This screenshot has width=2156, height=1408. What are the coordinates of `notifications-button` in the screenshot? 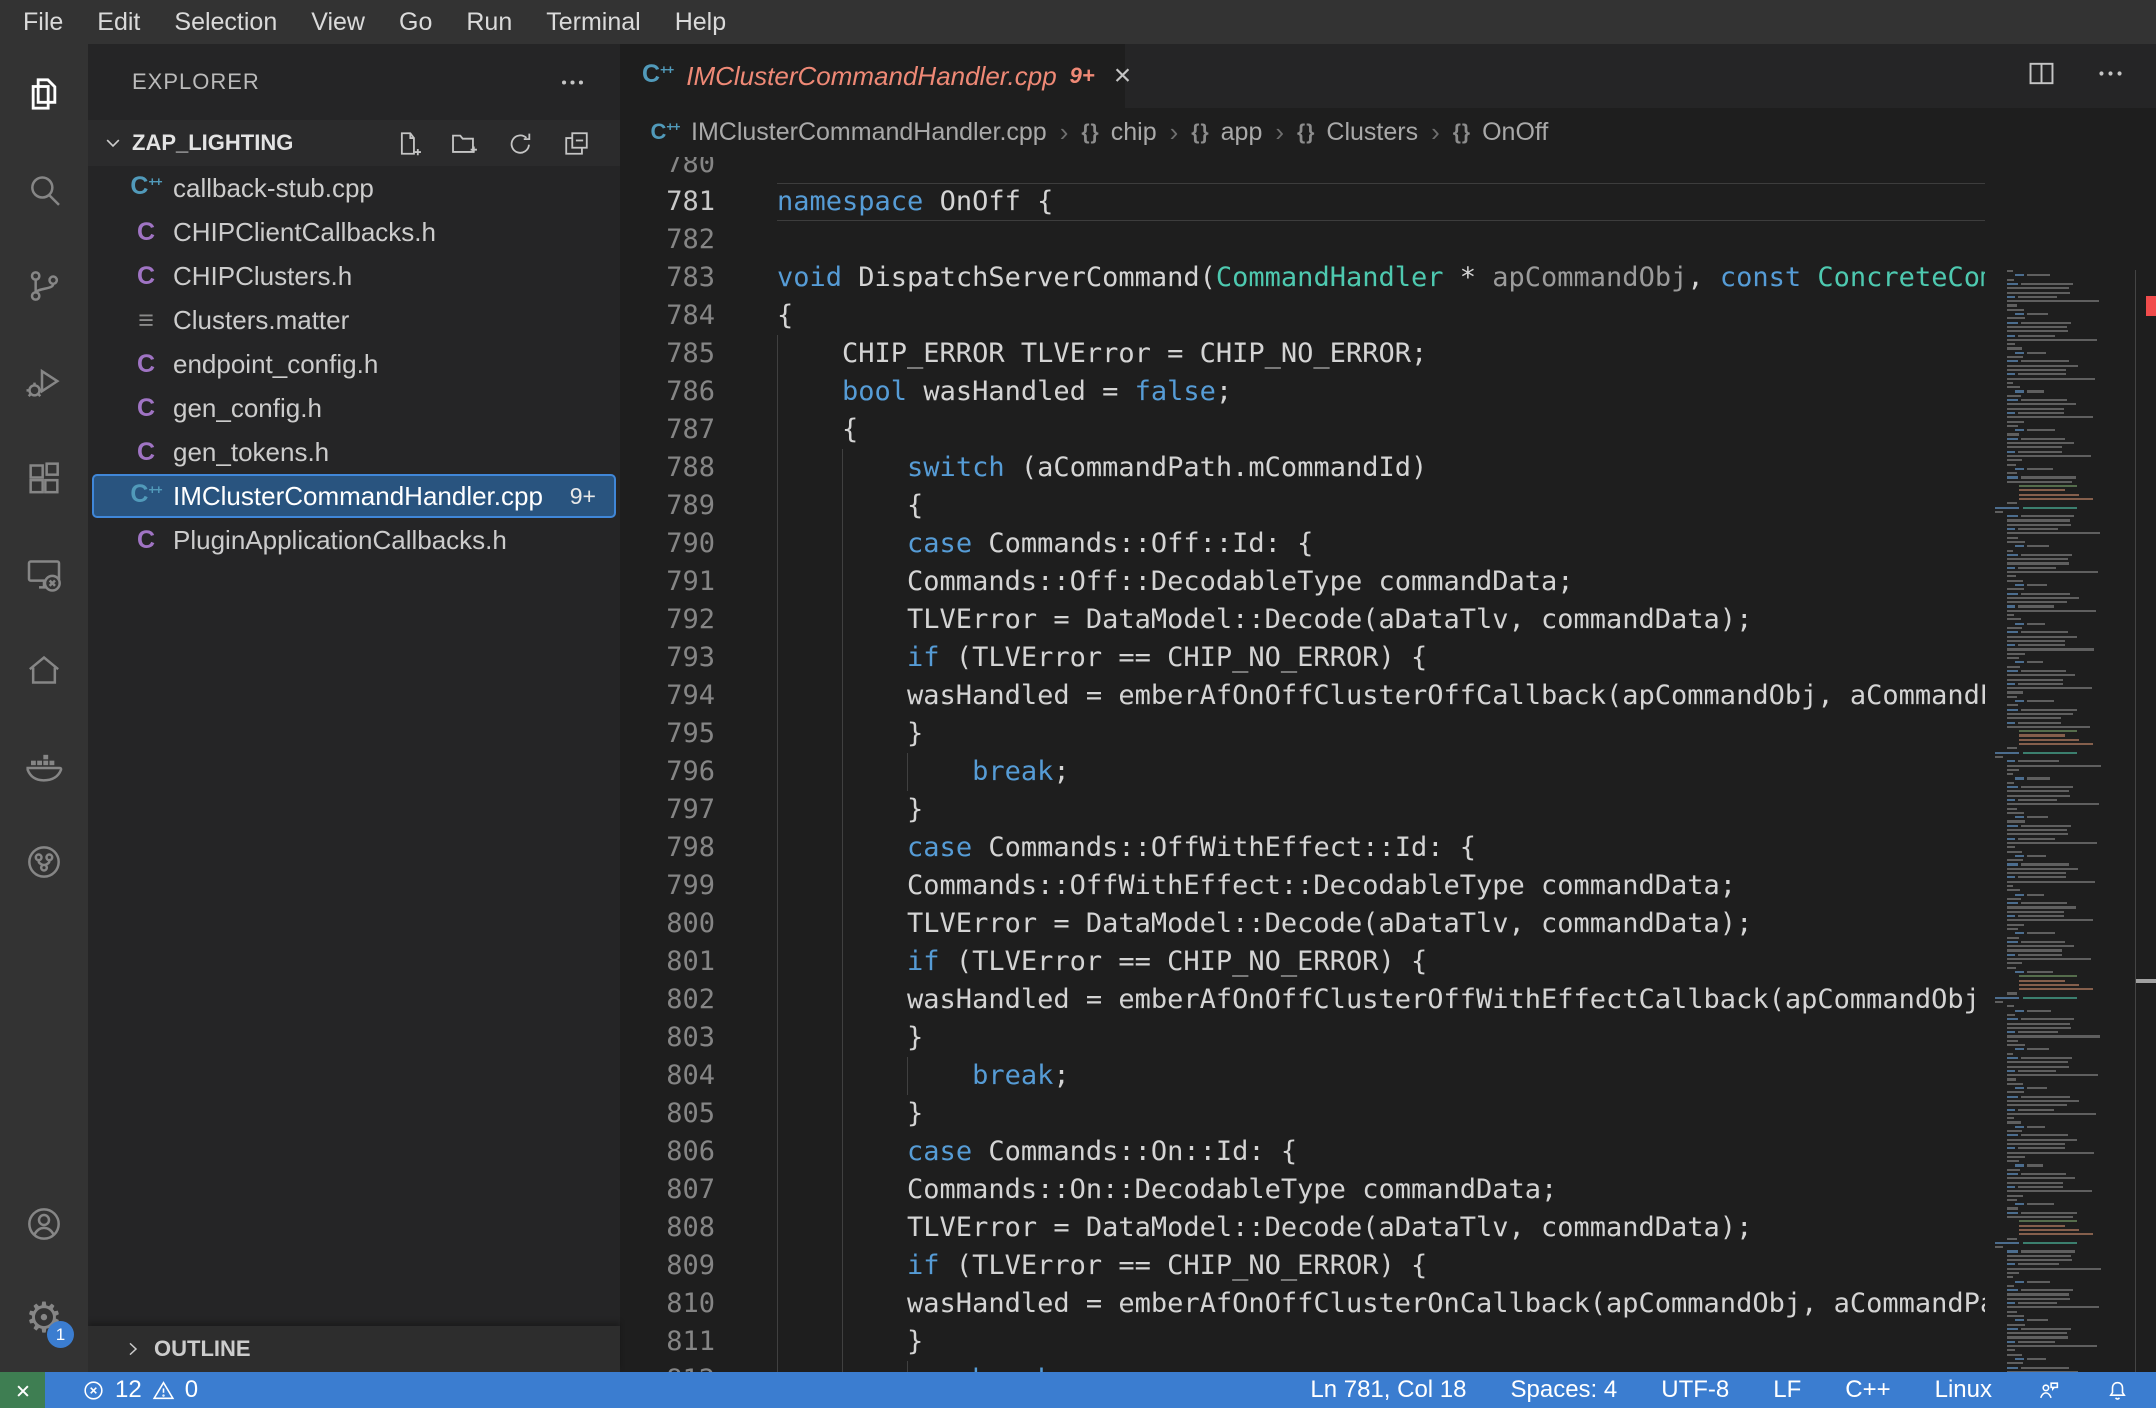 It's located at (2117, 1390).